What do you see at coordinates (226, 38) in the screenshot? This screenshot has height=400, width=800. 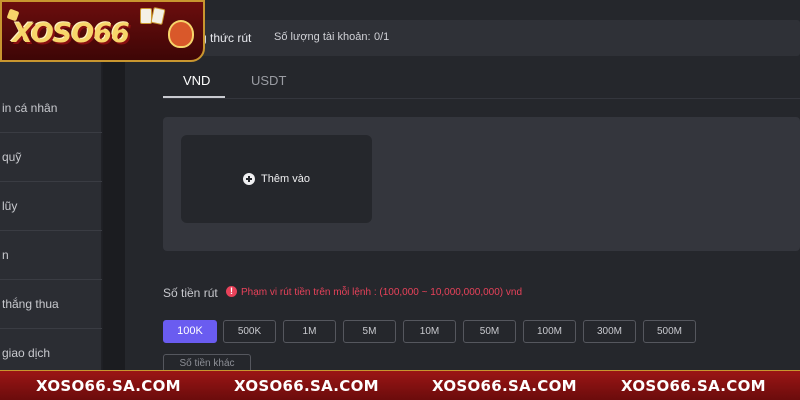 I see `page-title: g thức rút` at bounding box center [226, 38].